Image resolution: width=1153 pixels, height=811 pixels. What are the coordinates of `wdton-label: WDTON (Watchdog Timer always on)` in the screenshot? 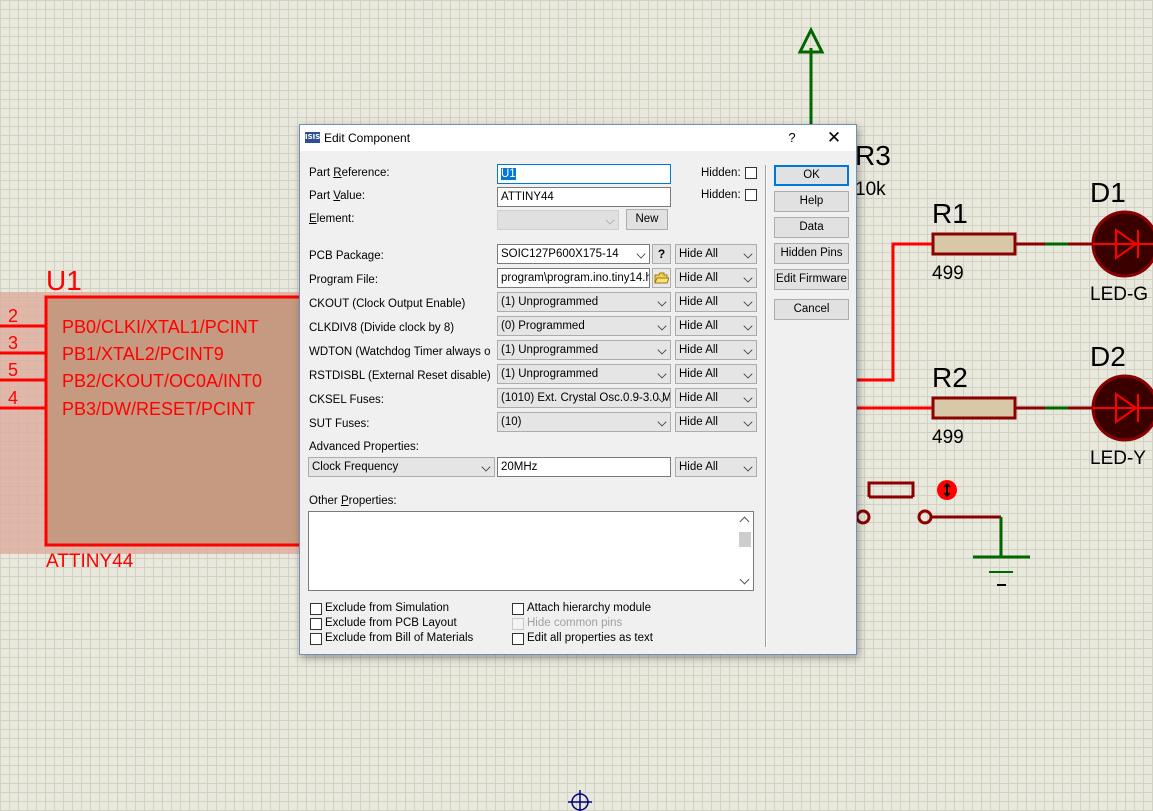 It's located at (399, 352).